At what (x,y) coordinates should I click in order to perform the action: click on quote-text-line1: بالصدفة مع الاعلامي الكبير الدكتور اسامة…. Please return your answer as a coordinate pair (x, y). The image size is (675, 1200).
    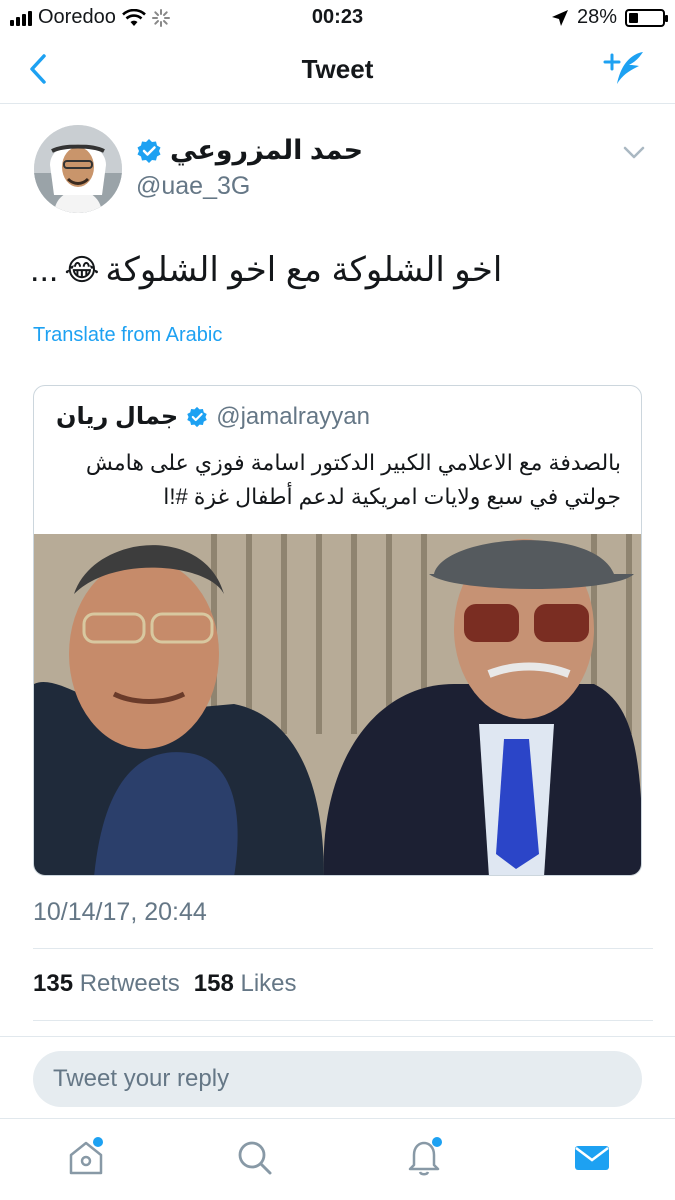
    Looking at the image, I should click on (353, 462).